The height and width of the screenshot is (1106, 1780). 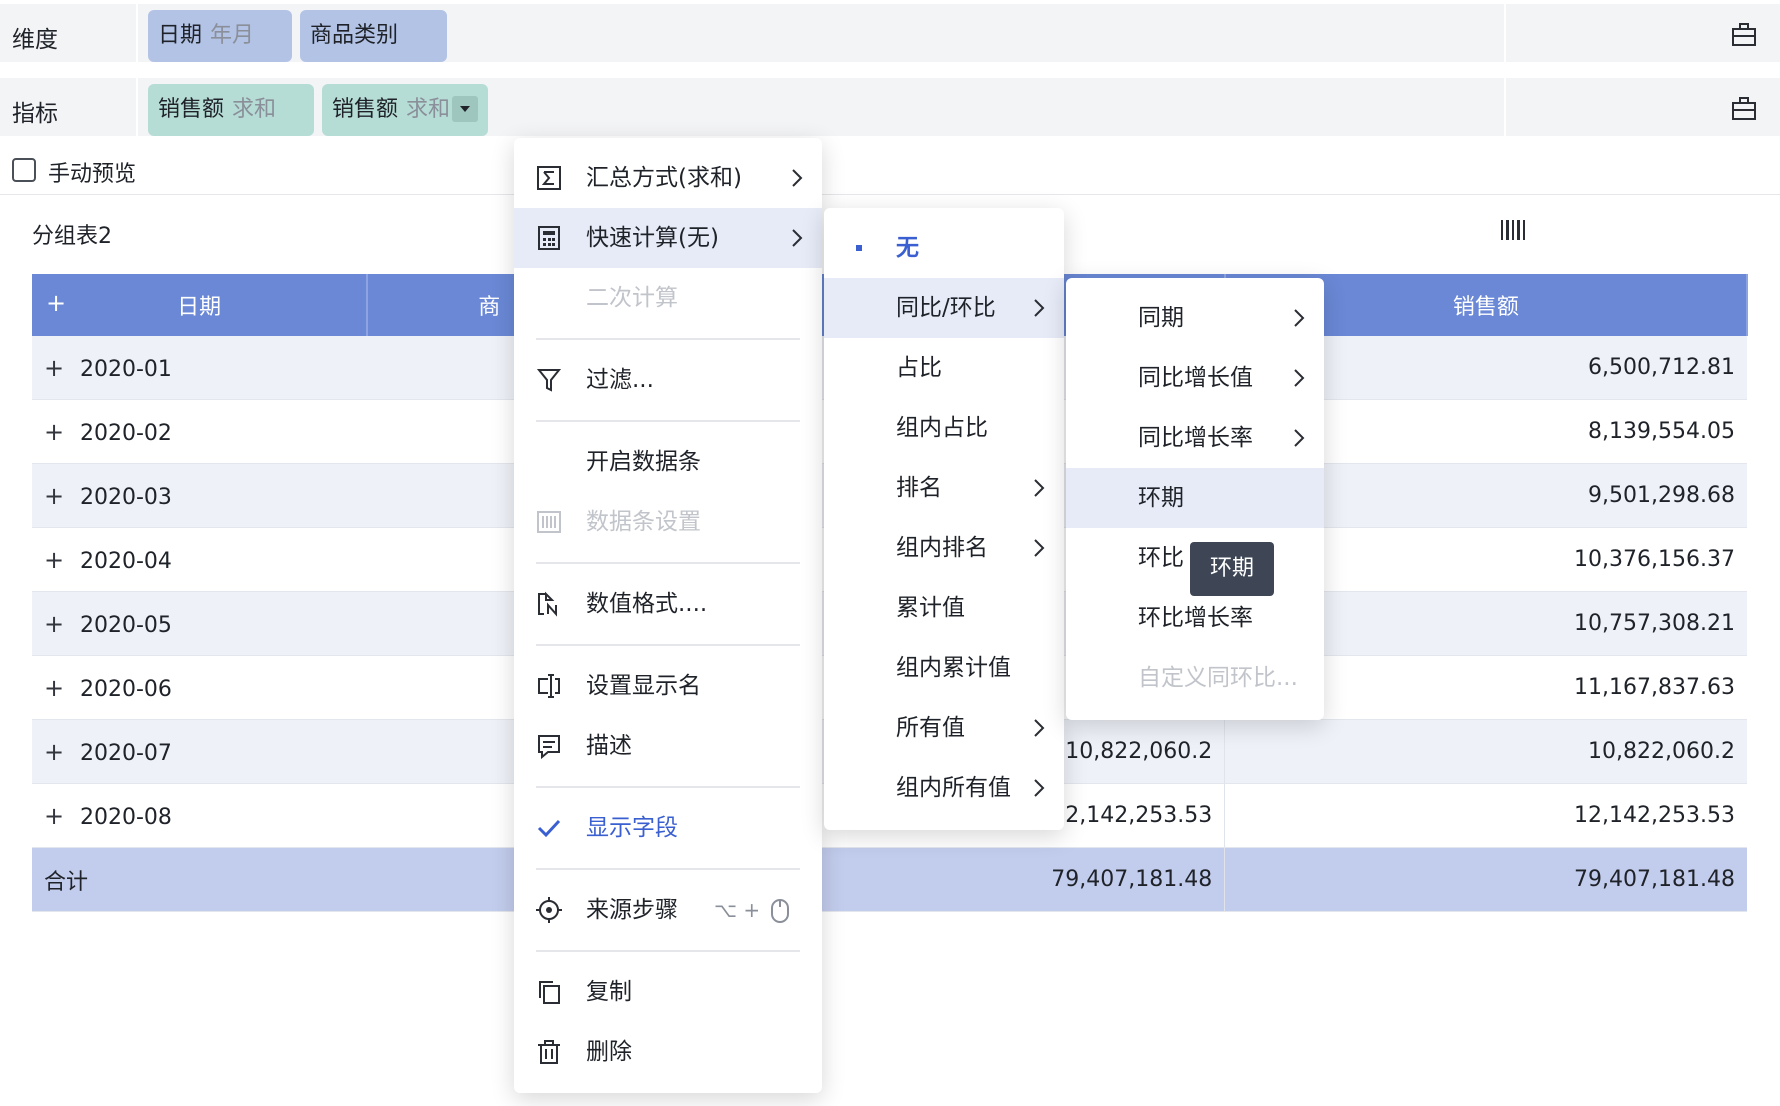 I want to click on row-sales-value: 12,142,253.53, so click(x=1485, y=815).